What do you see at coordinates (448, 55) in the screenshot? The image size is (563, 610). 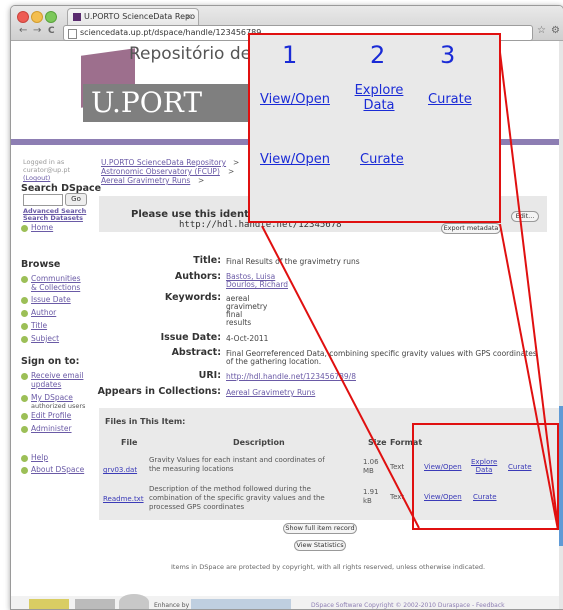 I see `column-number-3: 3` at bounding box center [448, 55].